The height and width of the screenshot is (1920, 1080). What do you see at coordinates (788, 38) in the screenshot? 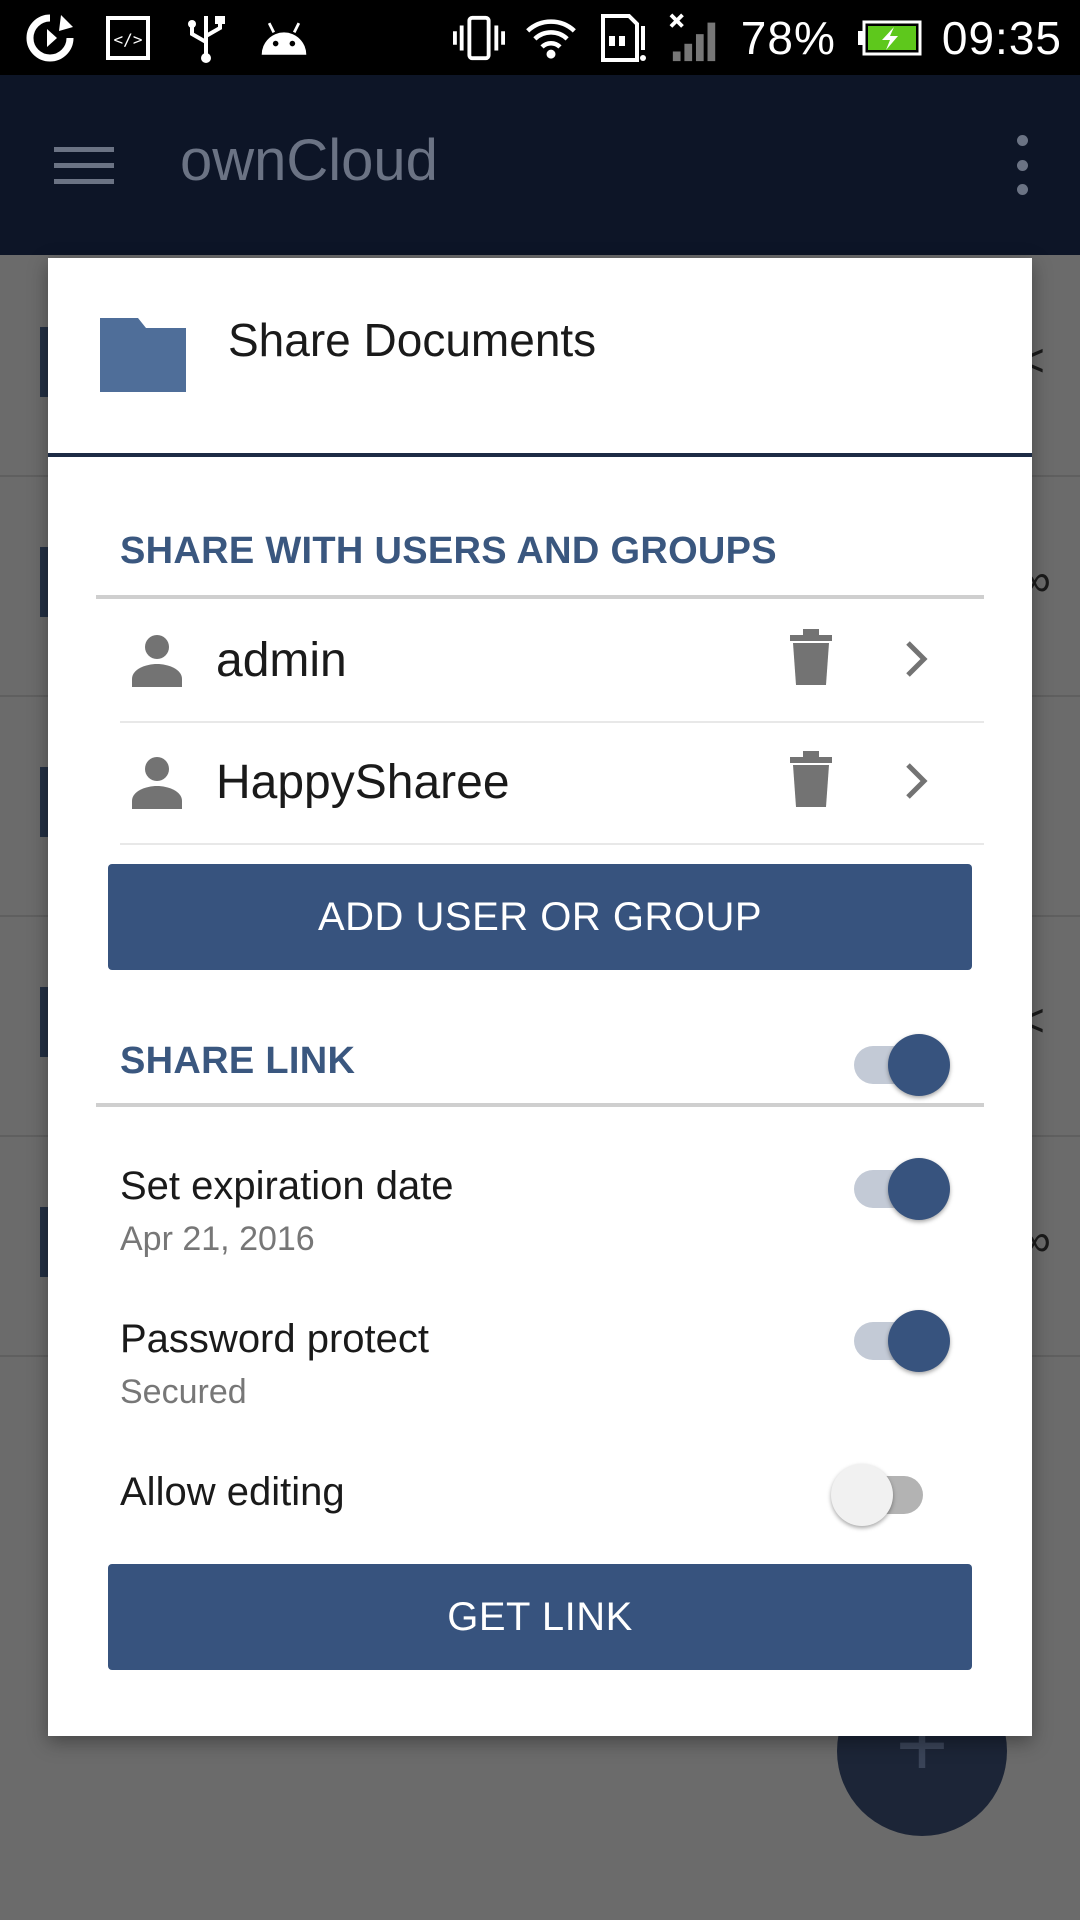
I see `battery-percent: 78%` at bounding box center [788, 38].